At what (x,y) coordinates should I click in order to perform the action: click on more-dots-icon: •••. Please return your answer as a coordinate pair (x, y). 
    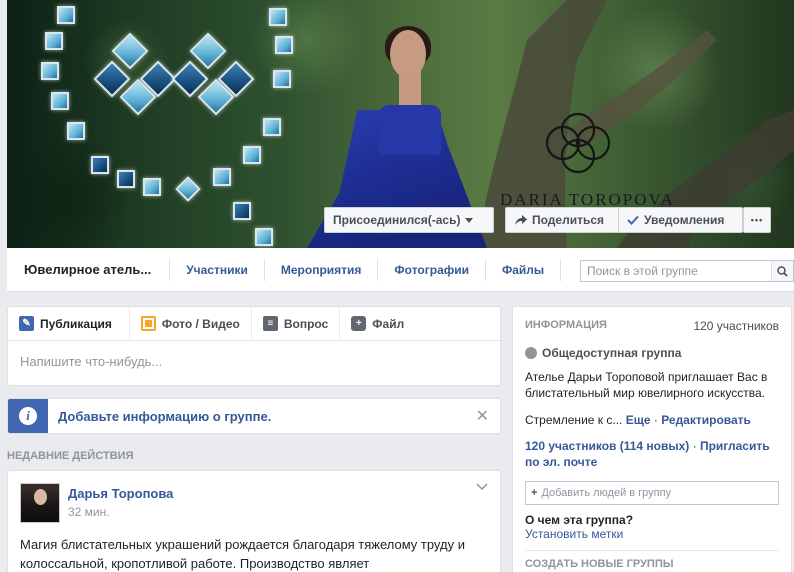
    Looking at the image, I should click on (757, 220).